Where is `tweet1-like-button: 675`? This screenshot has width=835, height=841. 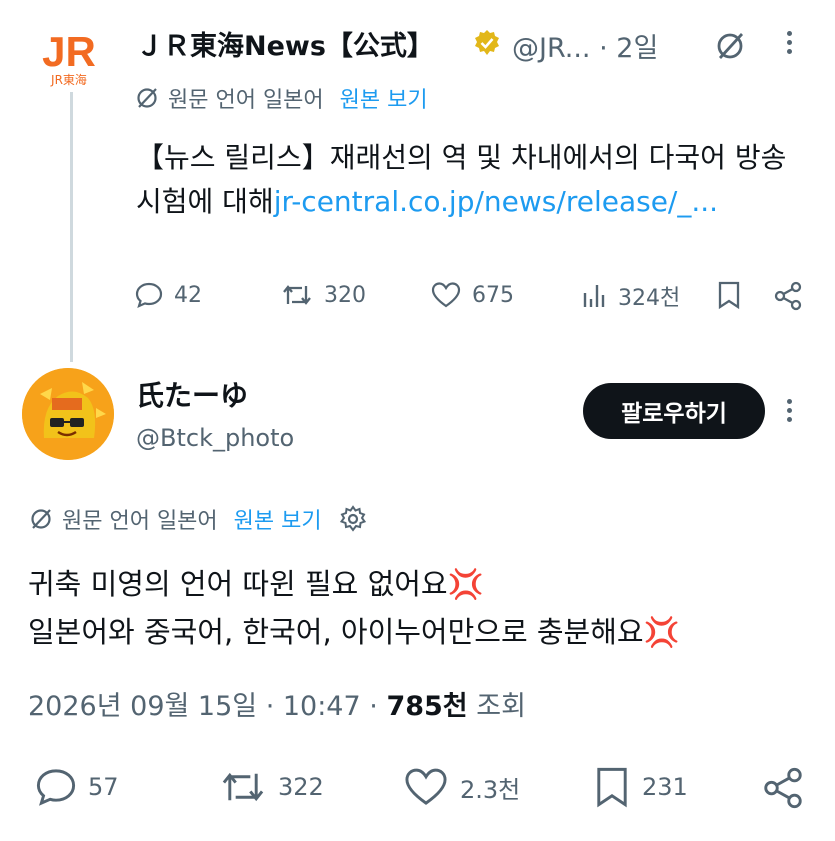 tweet1-like-button: 675 is located at coordinates (472, 295).